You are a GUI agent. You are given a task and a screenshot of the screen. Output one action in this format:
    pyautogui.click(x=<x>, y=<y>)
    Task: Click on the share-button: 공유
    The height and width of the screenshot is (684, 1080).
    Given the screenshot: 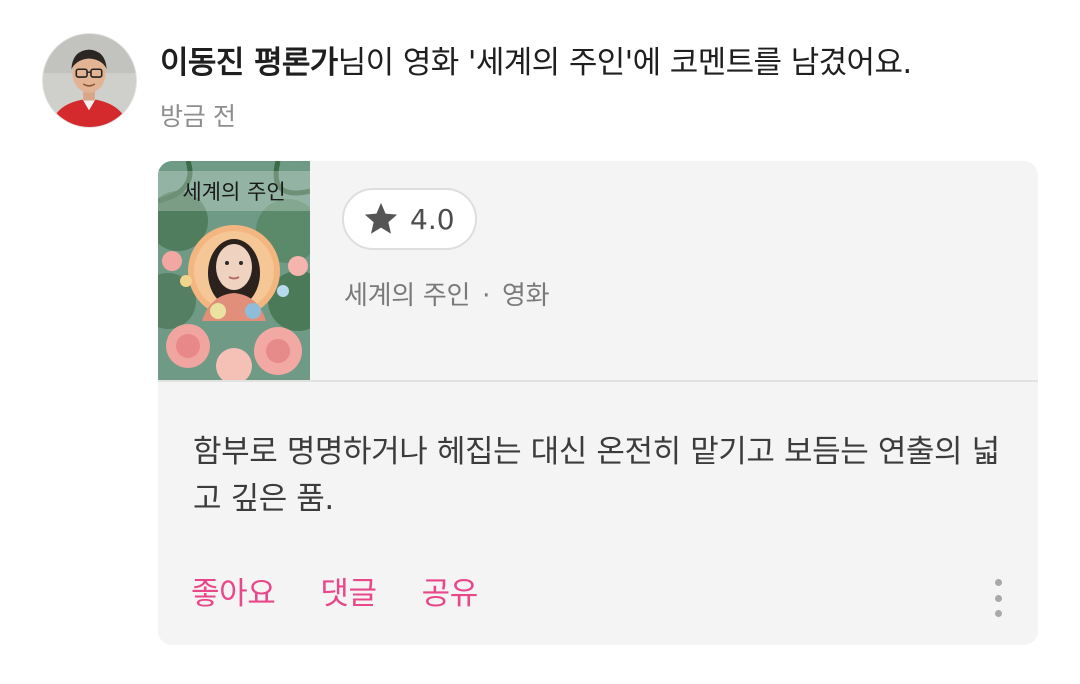 What is the action you would take?
    pyautogui.click(x=450, y=594)
    